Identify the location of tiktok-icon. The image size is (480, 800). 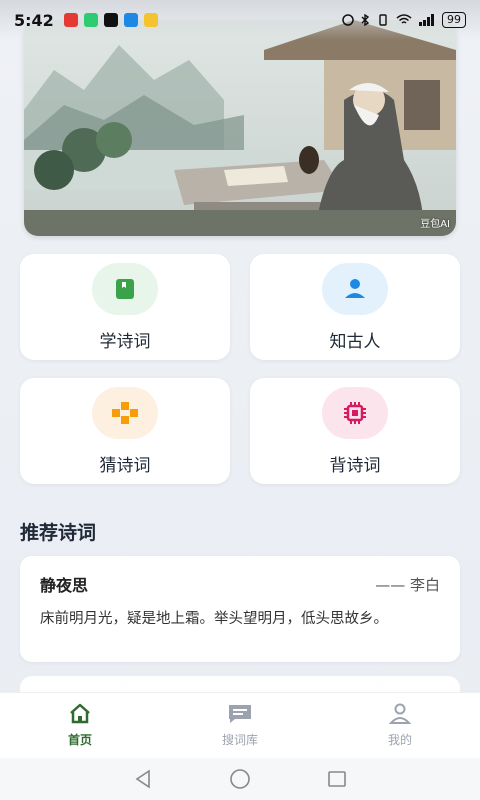
(110, 20).